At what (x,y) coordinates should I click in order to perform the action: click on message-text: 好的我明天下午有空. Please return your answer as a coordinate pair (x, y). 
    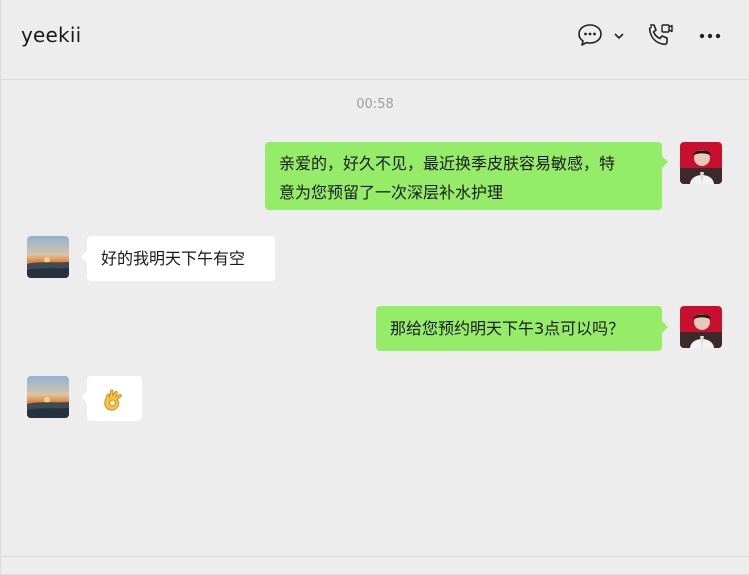
    Looking at the image, I should click on (173, 258).